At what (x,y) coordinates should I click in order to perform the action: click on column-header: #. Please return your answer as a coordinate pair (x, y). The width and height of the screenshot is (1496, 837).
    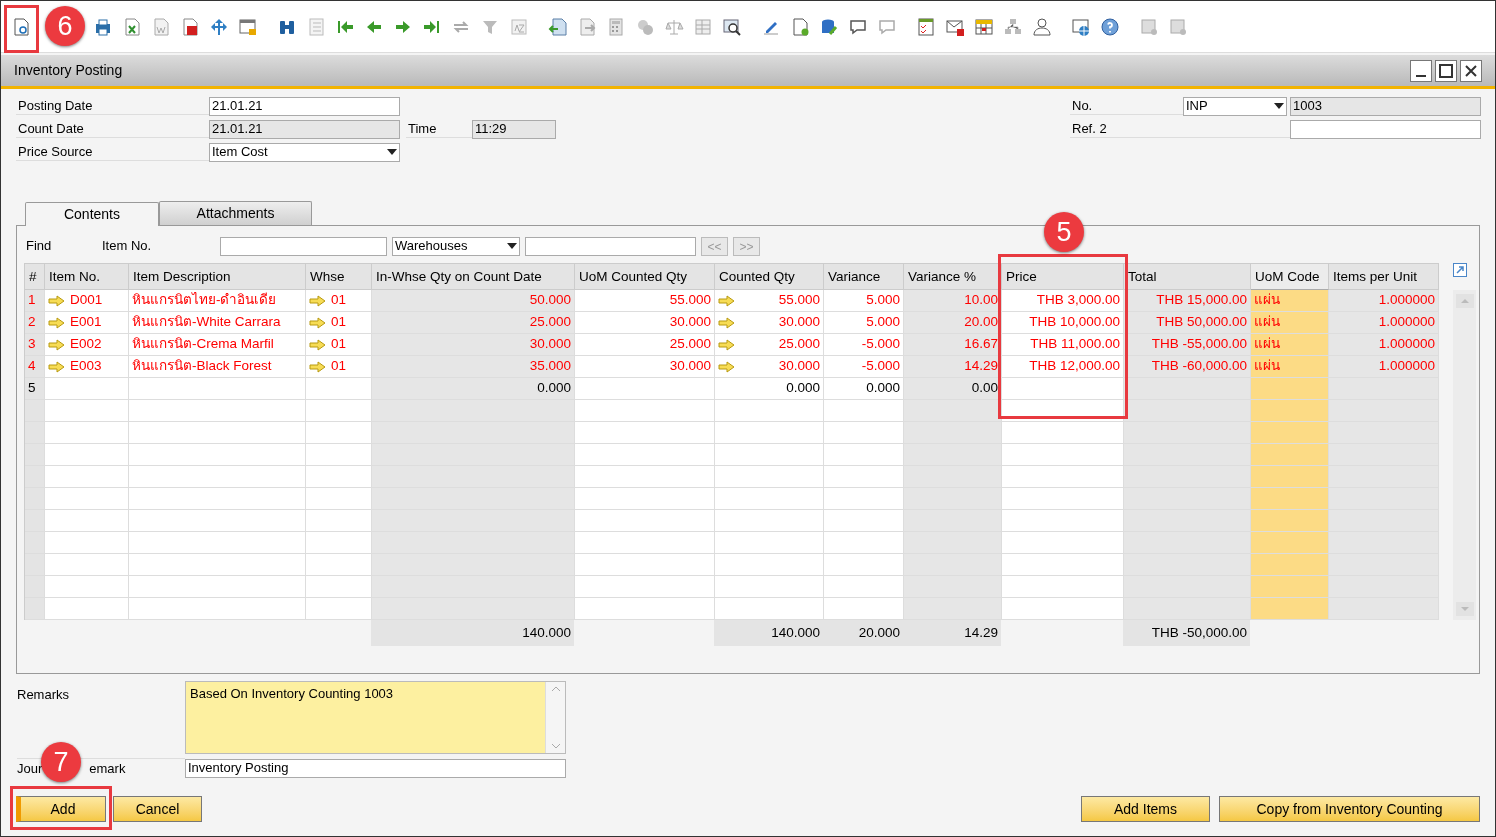
    Looking at the image, I should click on (35, 277).